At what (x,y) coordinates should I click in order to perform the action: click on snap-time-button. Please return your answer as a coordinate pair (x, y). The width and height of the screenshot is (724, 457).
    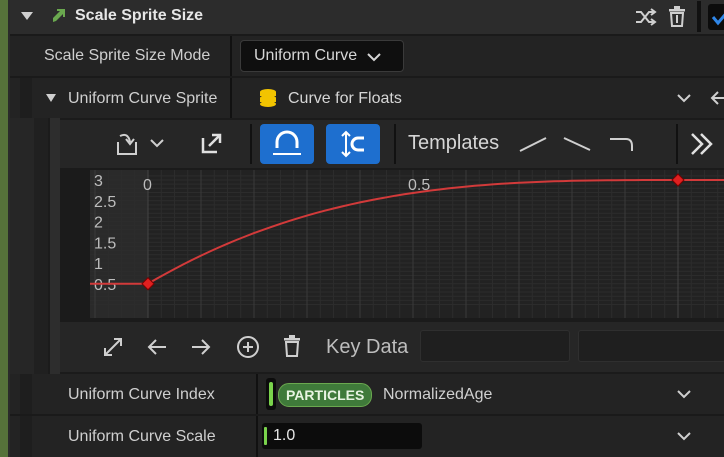
    Looking at the image, I should click on (287, 144).